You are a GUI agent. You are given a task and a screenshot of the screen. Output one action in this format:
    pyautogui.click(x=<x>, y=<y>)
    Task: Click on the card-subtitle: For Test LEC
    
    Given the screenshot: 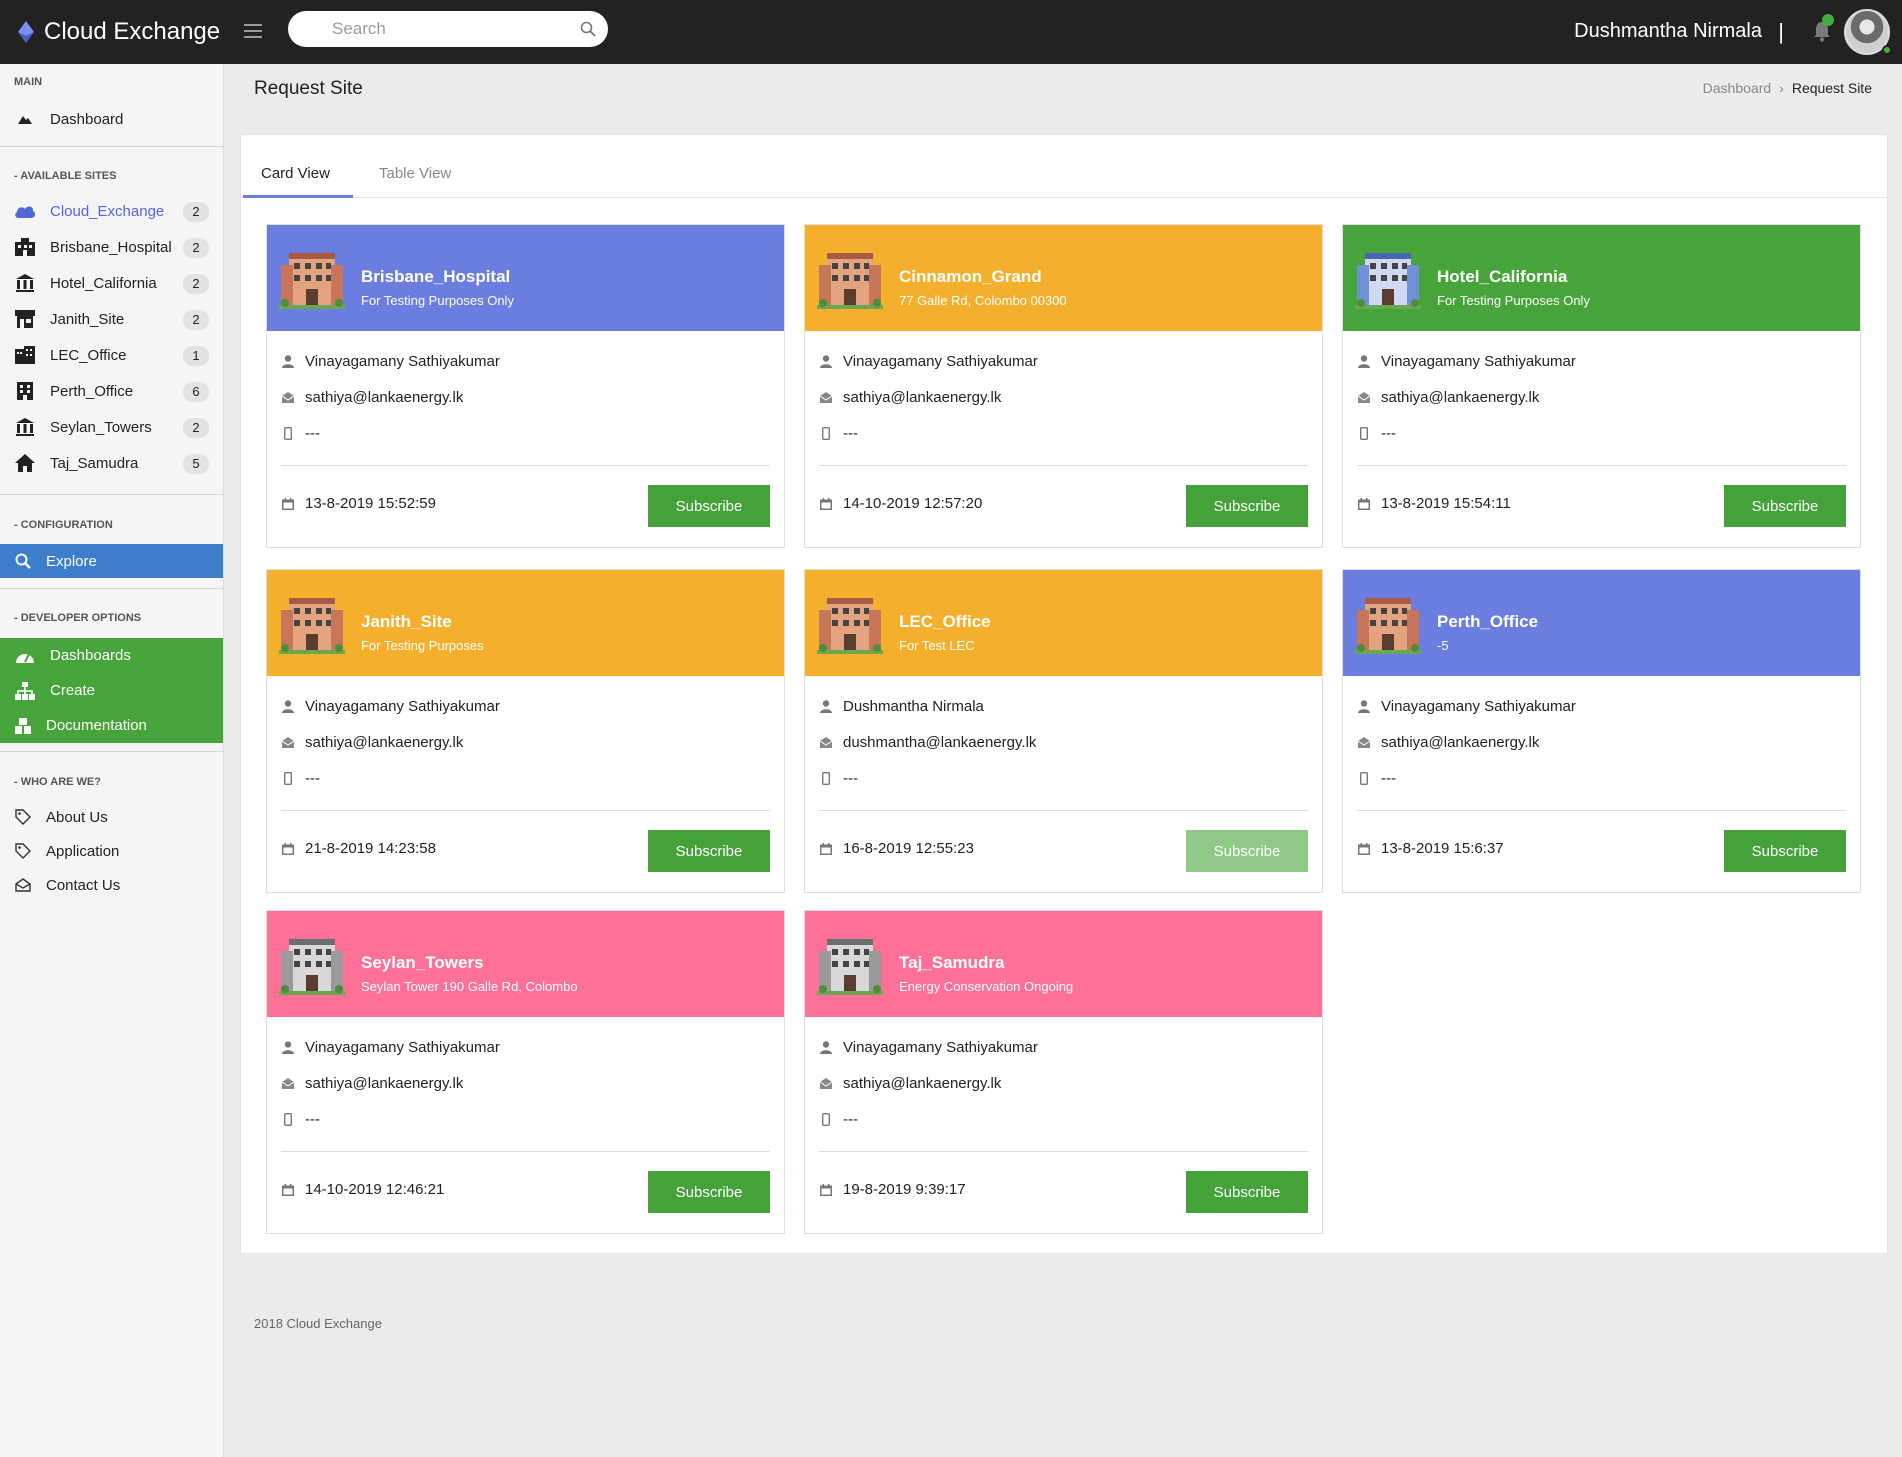 What is the action you would take?
    pyautogui.click(x=937, y=645)
    